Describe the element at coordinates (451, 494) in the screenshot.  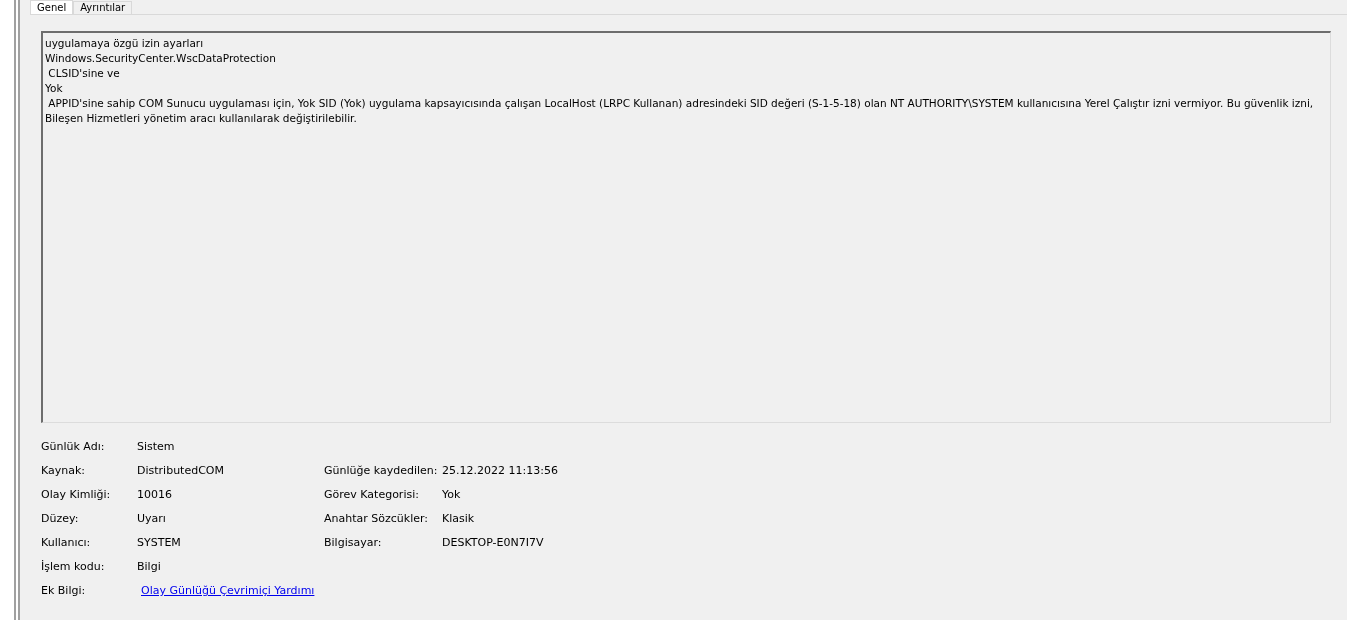
I see `field-value: Yok` at that location.